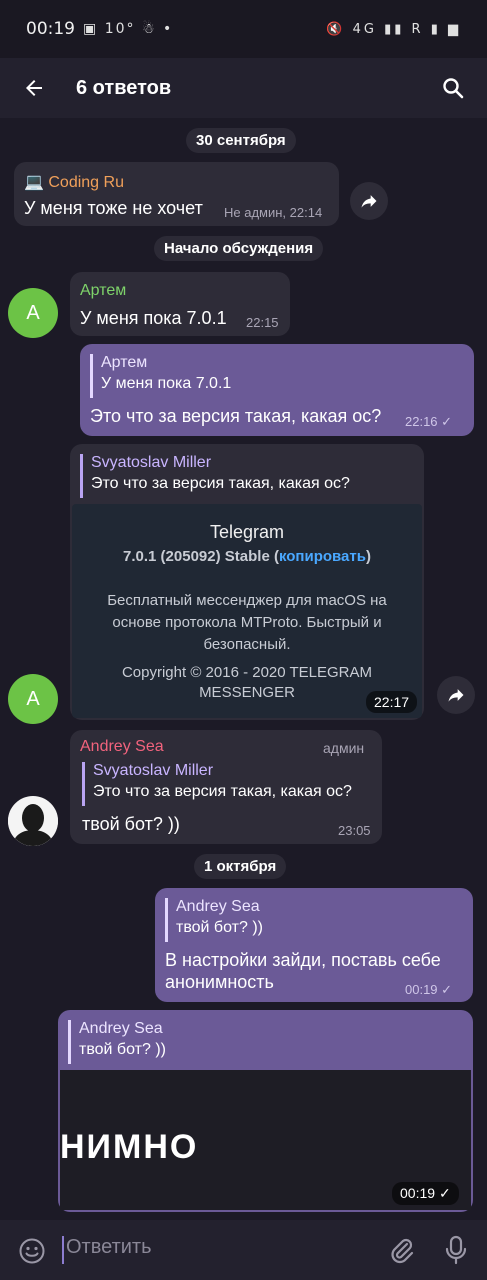 This screenshot has width=487, height=1280. I want to click on status-network: 4G, so click(364, 29).